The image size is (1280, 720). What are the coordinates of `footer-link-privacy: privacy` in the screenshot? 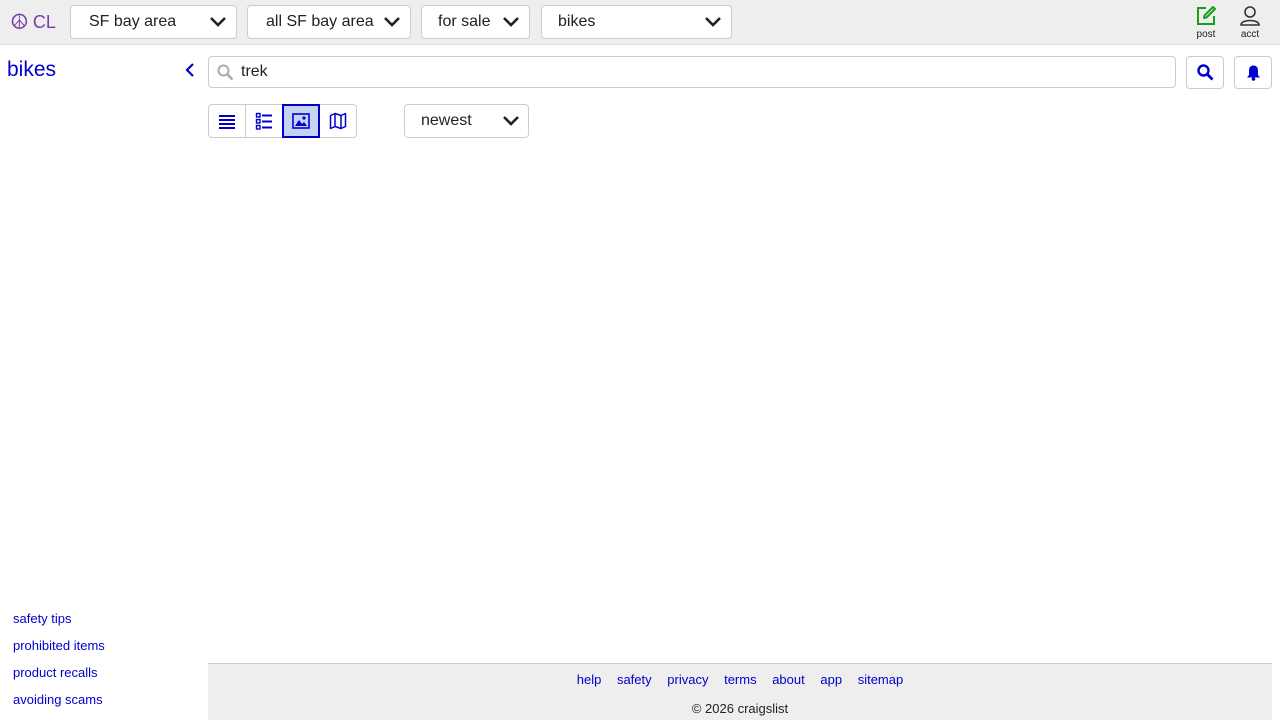 It's located at (687, 679).